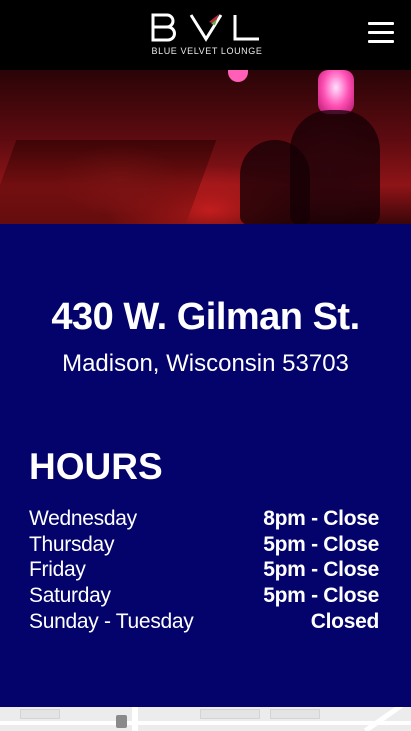  What do you see at coordinates (70, 596) in the screenshot?
I see `hours-day: Saturday` at bounding box center [70, 596].